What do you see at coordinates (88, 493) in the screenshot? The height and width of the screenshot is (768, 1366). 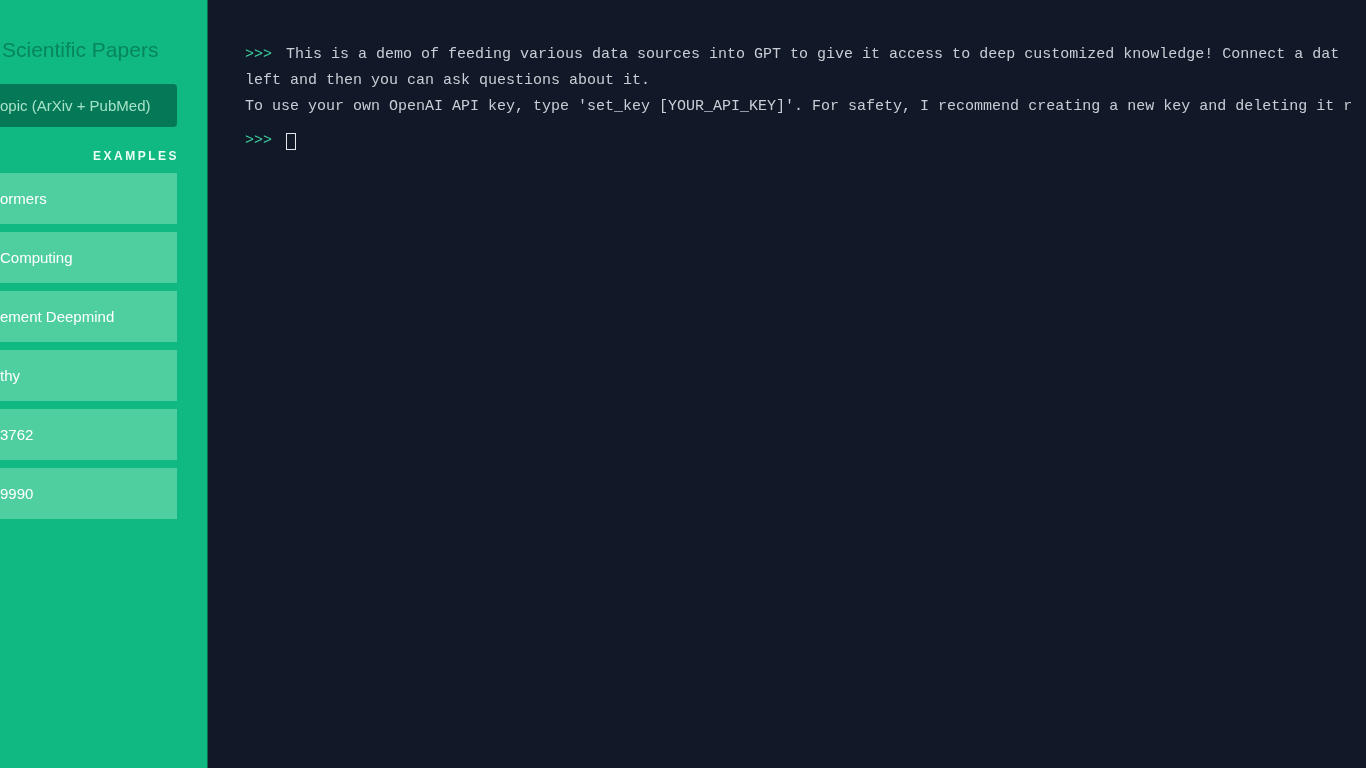 I see `example-button: 9990` at bounding box center [88, 493].